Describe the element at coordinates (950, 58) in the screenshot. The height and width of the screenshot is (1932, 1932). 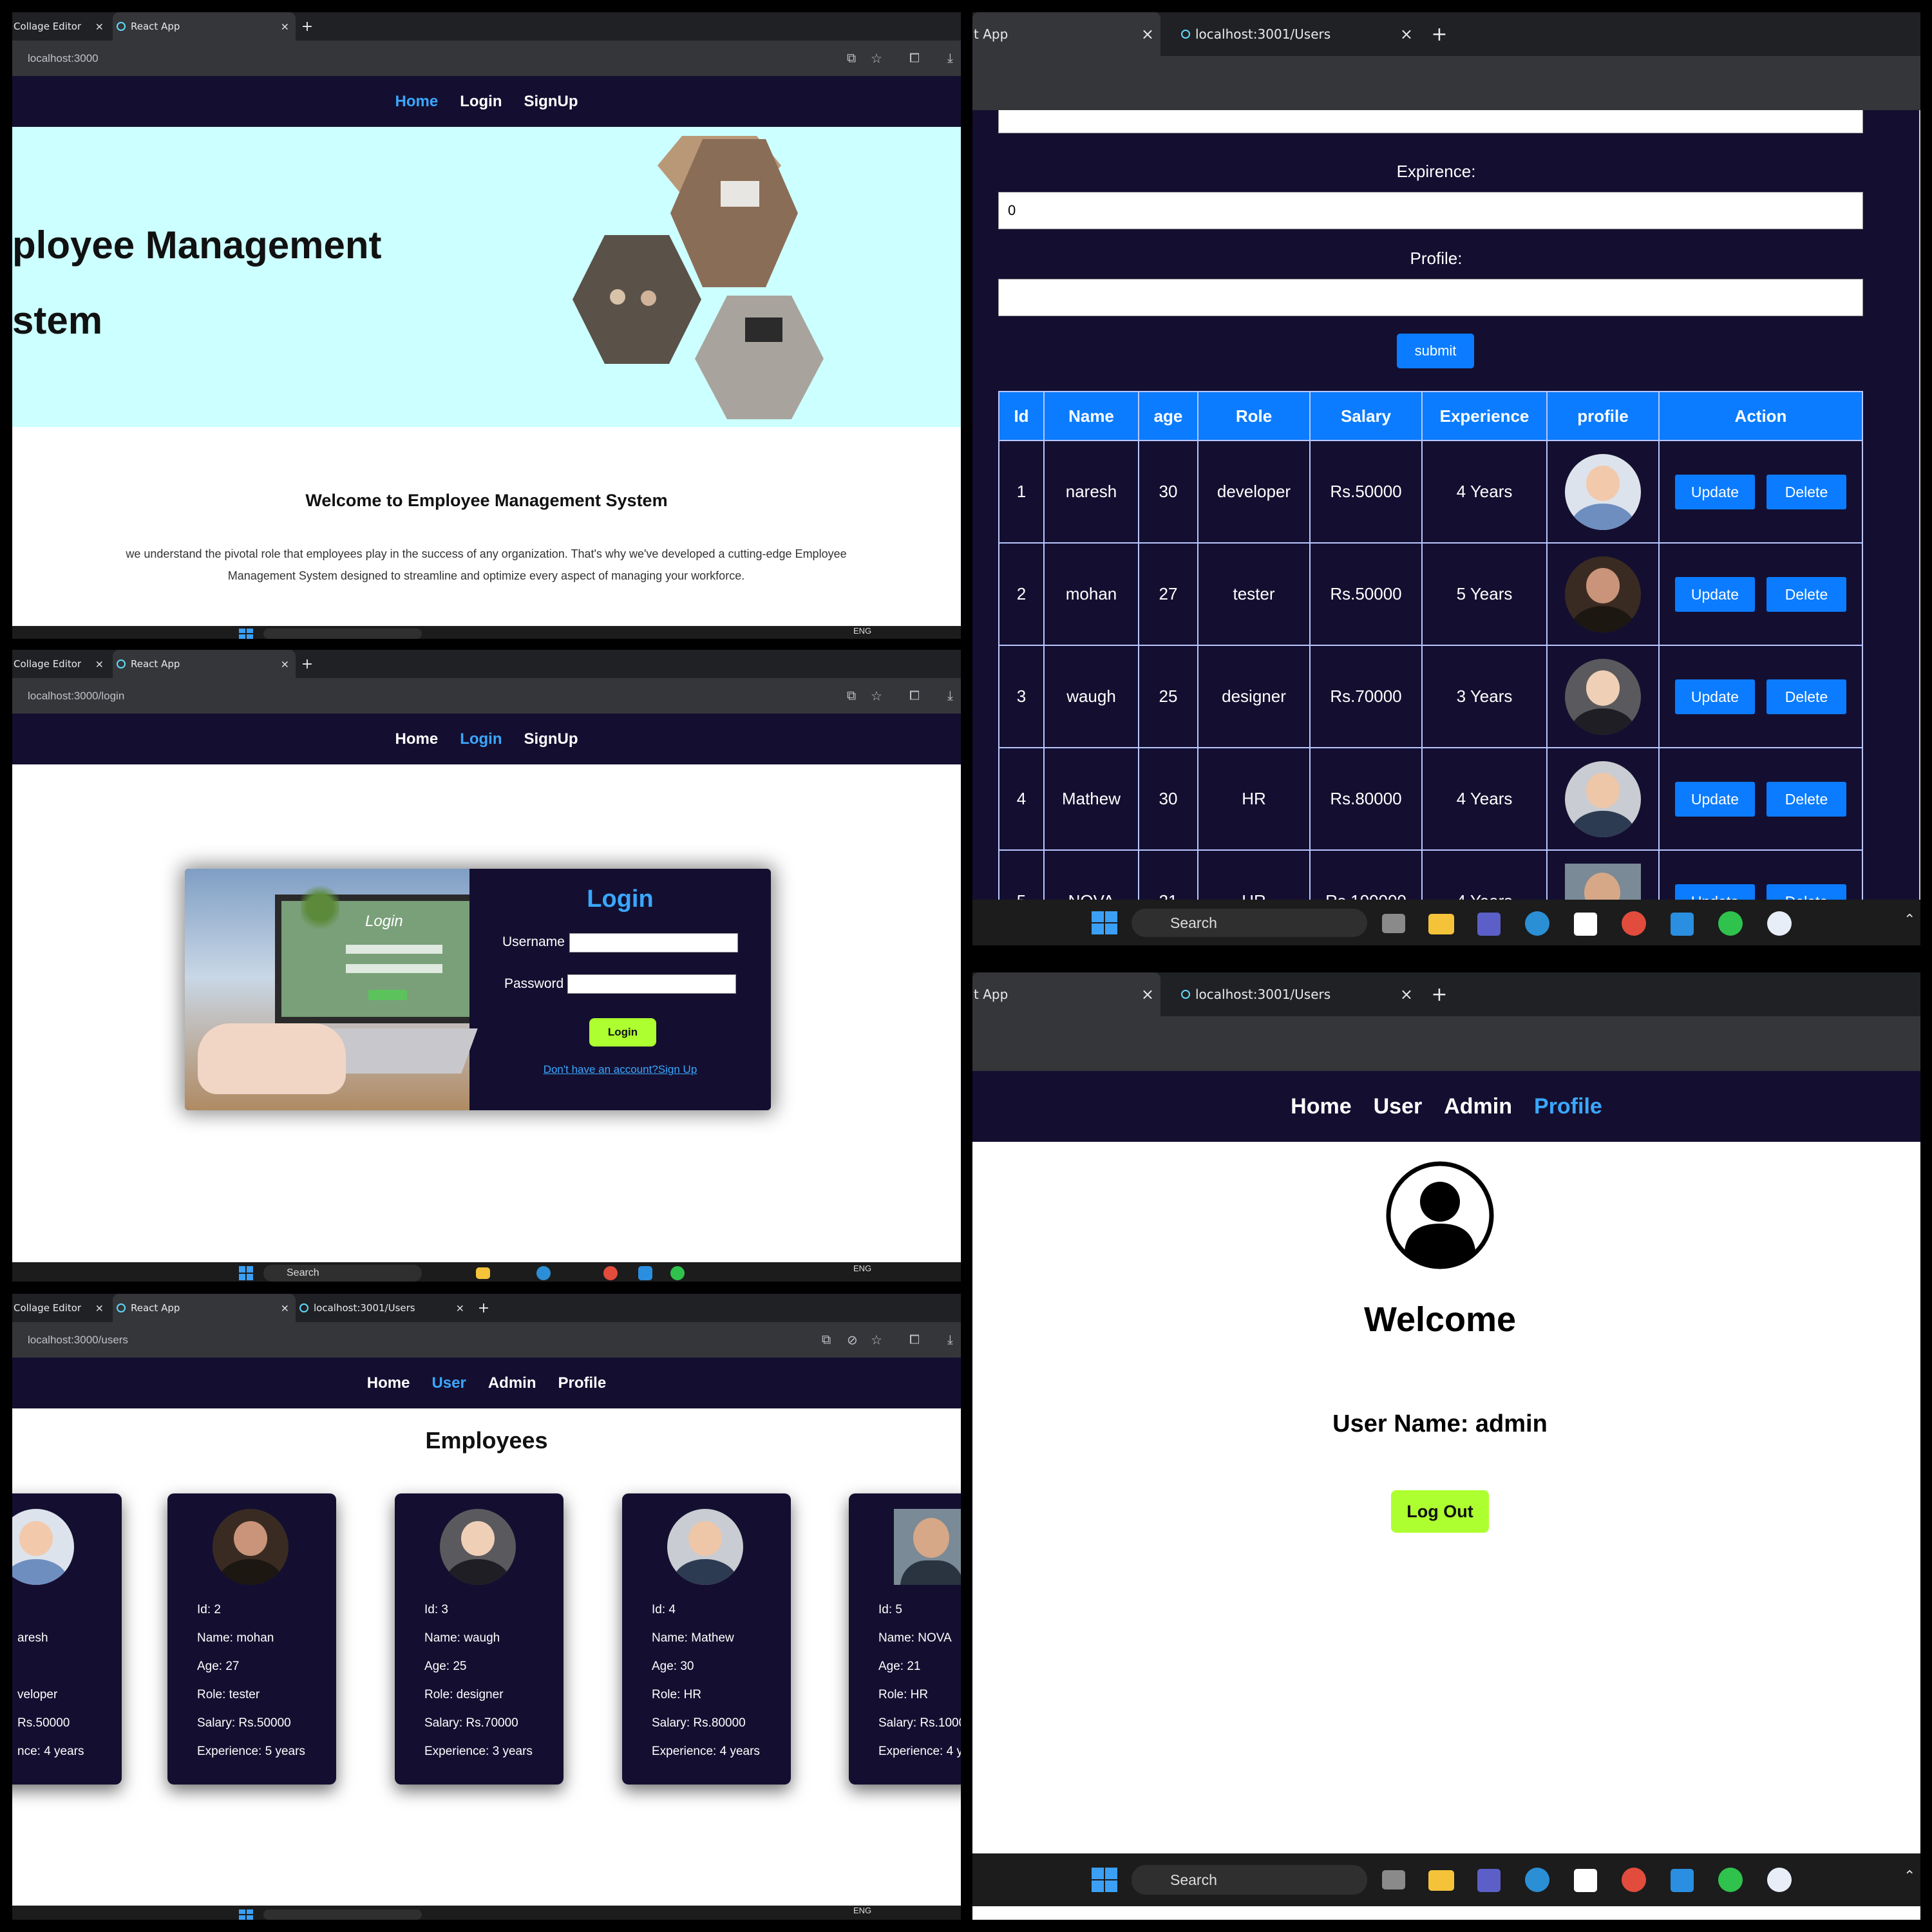
I see `download-icon: ⤓` at that location.